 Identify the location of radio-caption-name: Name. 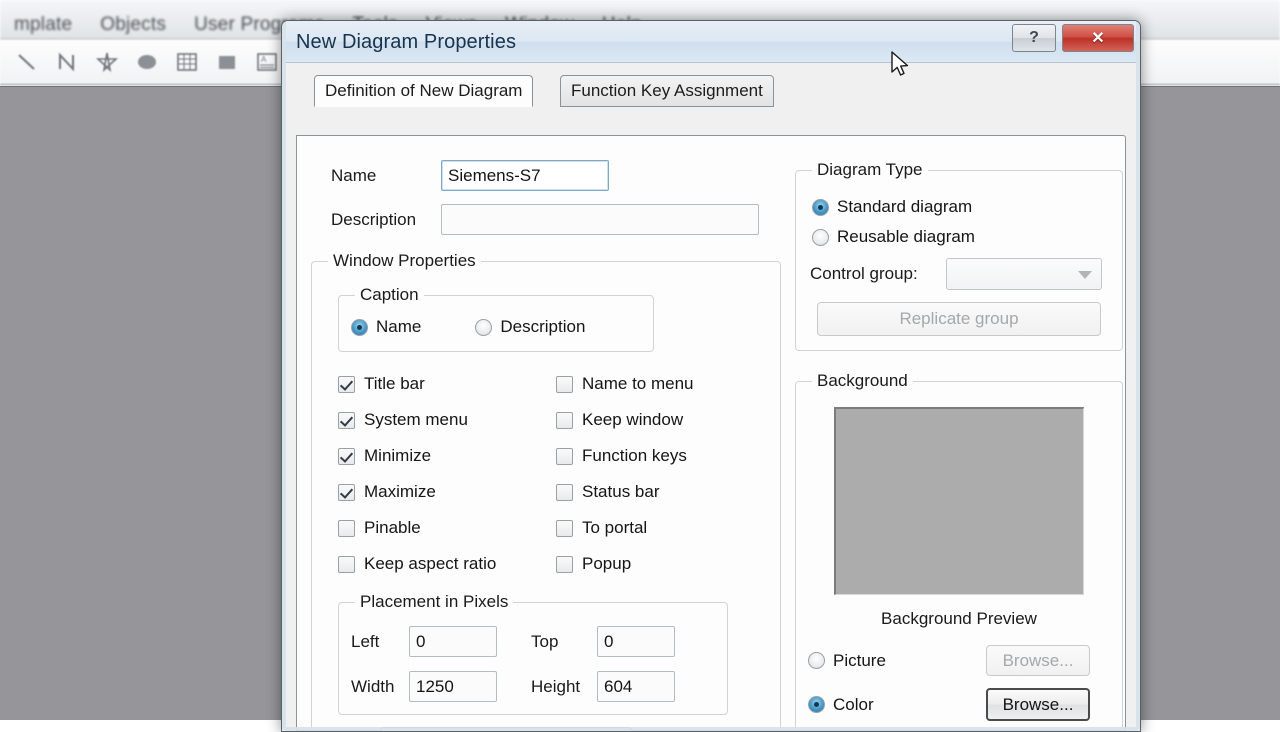
(386, 327).